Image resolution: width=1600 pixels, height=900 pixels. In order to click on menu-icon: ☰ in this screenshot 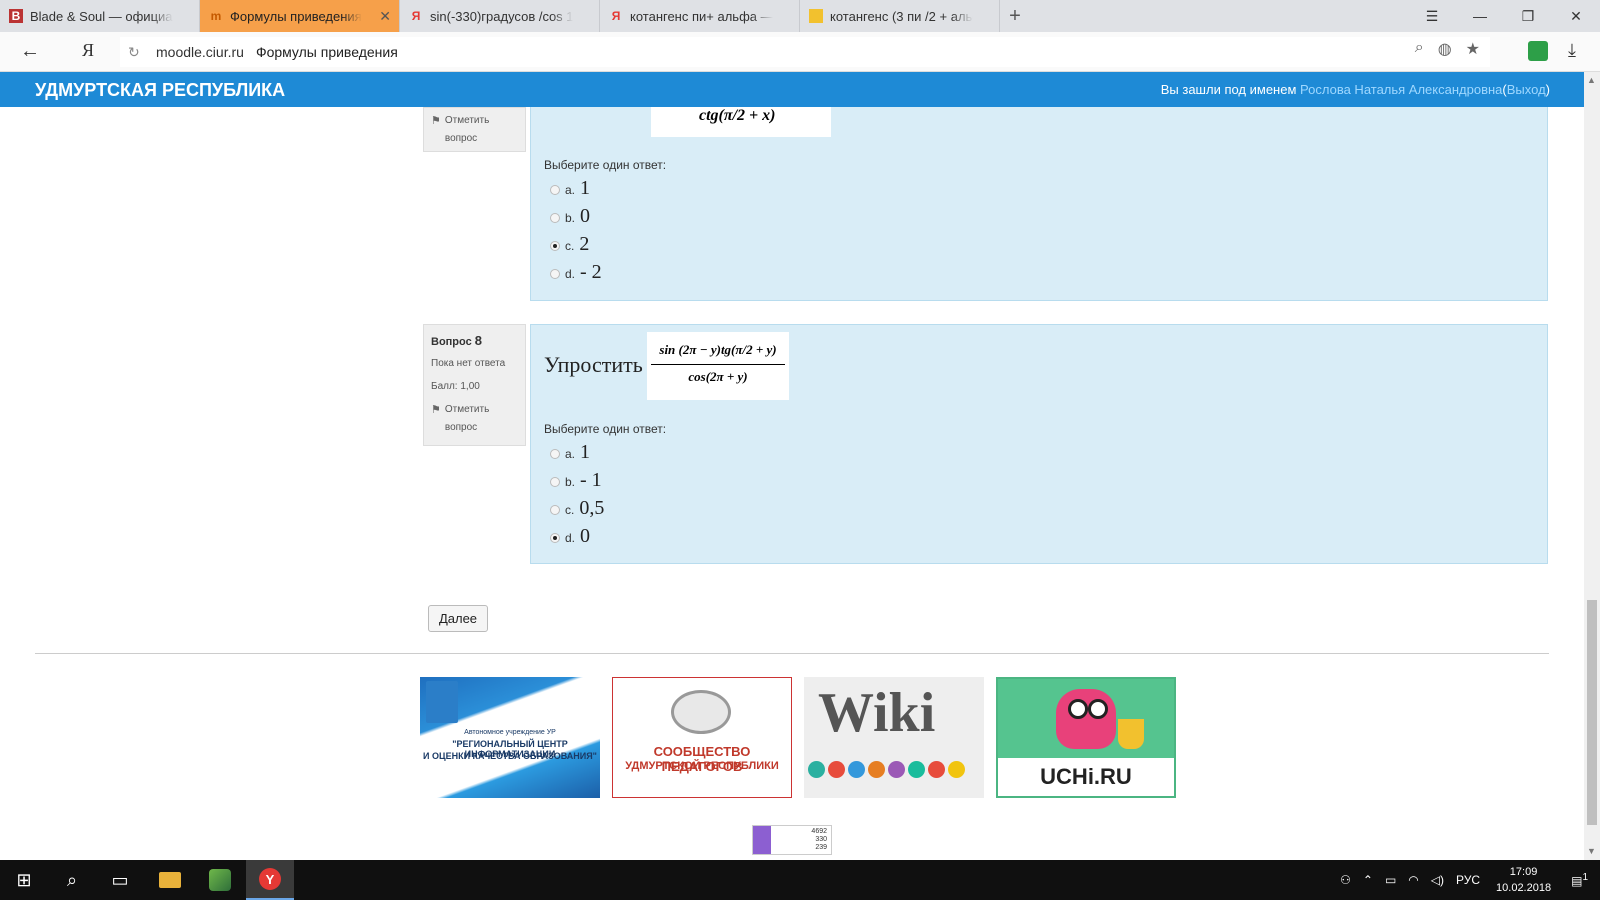, I will do `click(1432, 16)`.